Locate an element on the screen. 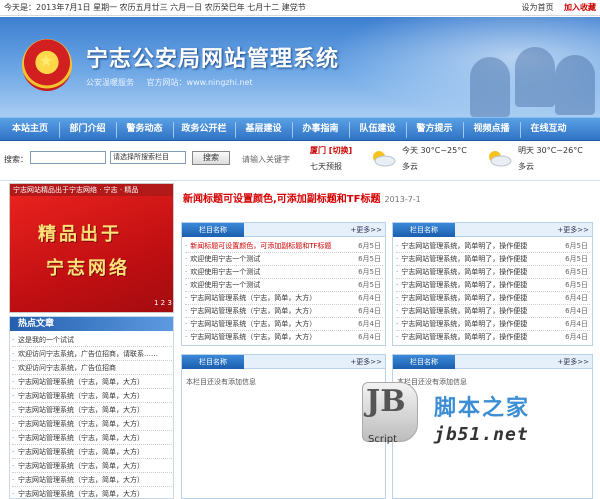  banner-slogan: 公安温暖服务 is located at coordinates (110, 82).